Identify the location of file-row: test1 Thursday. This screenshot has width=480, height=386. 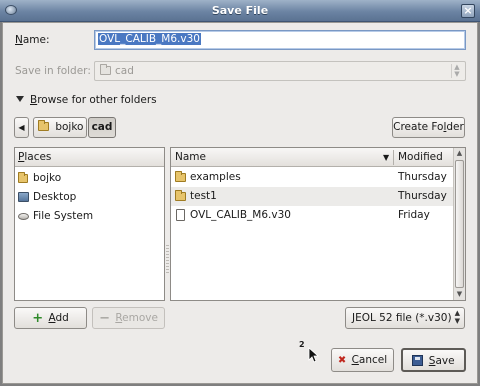
(312, 196).